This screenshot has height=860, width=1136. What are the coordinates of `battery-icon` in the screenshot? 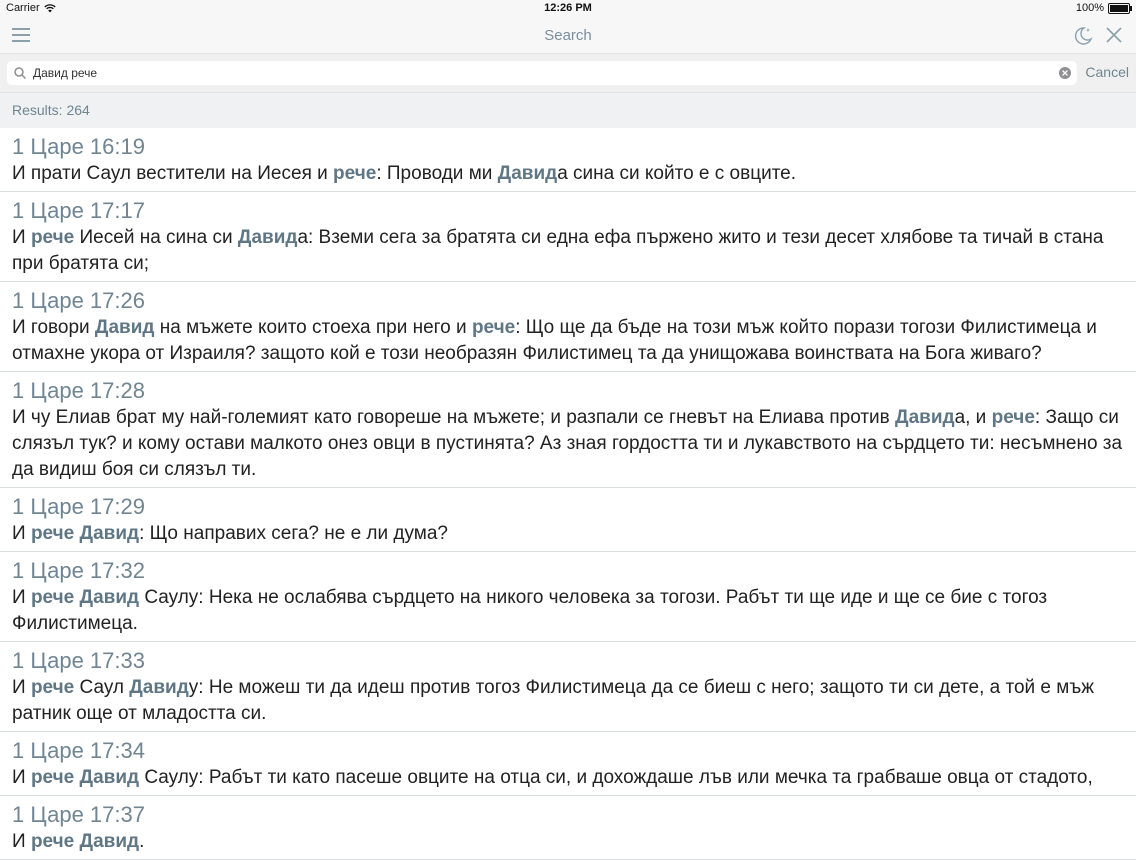 It's located at (1120, 8).